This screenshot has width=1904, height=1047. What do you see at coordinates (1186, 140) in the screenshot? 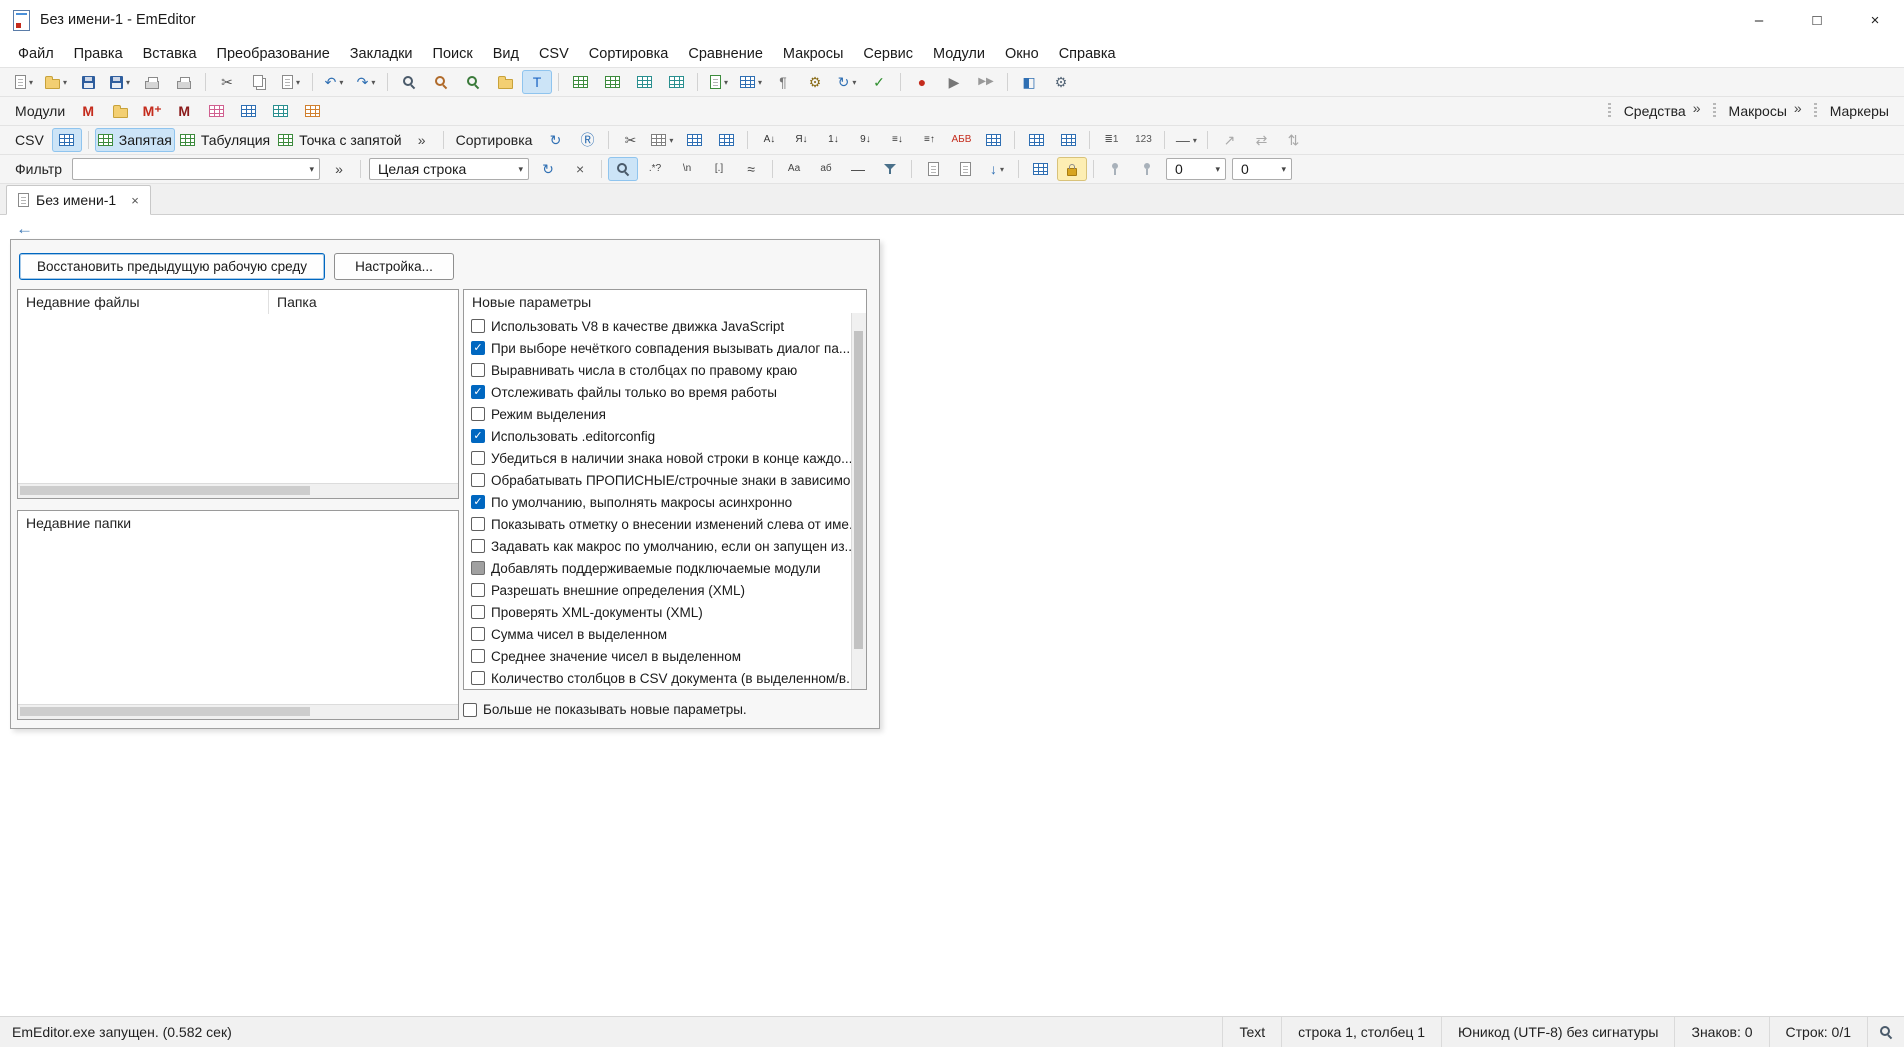
I see `ruler-button: ― ▾` at bounding box center [1186, 140].